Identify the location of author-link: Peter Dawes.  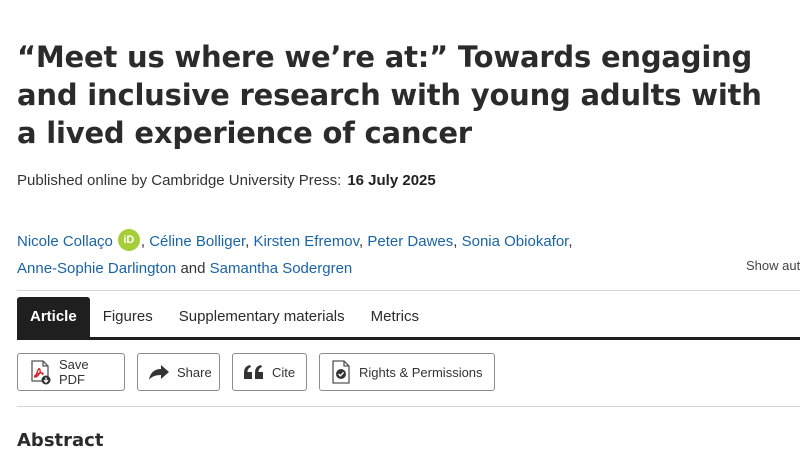
(410, 241).